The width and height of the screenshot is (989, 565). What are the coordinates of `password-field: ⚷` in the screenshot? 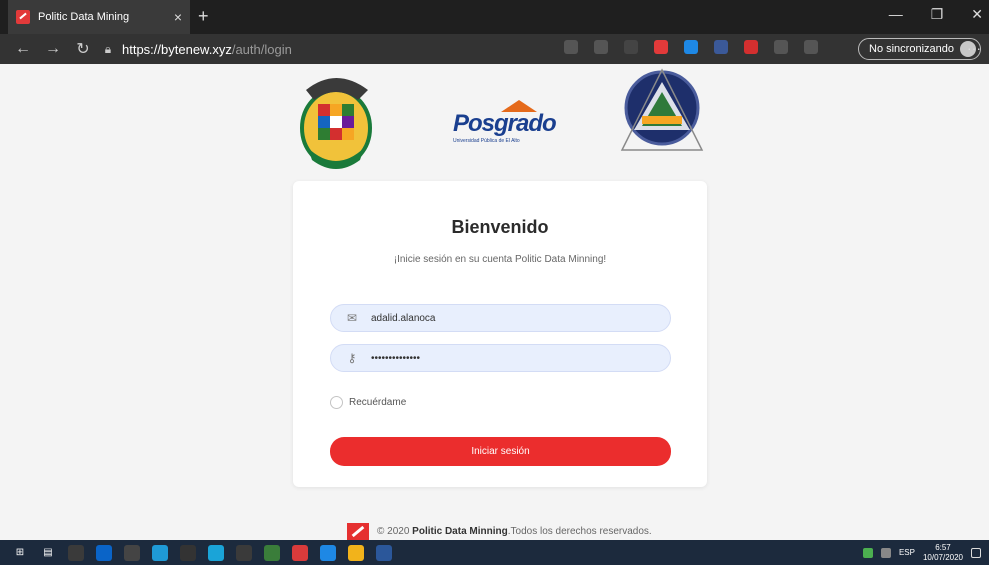 It's located at (500, 358).